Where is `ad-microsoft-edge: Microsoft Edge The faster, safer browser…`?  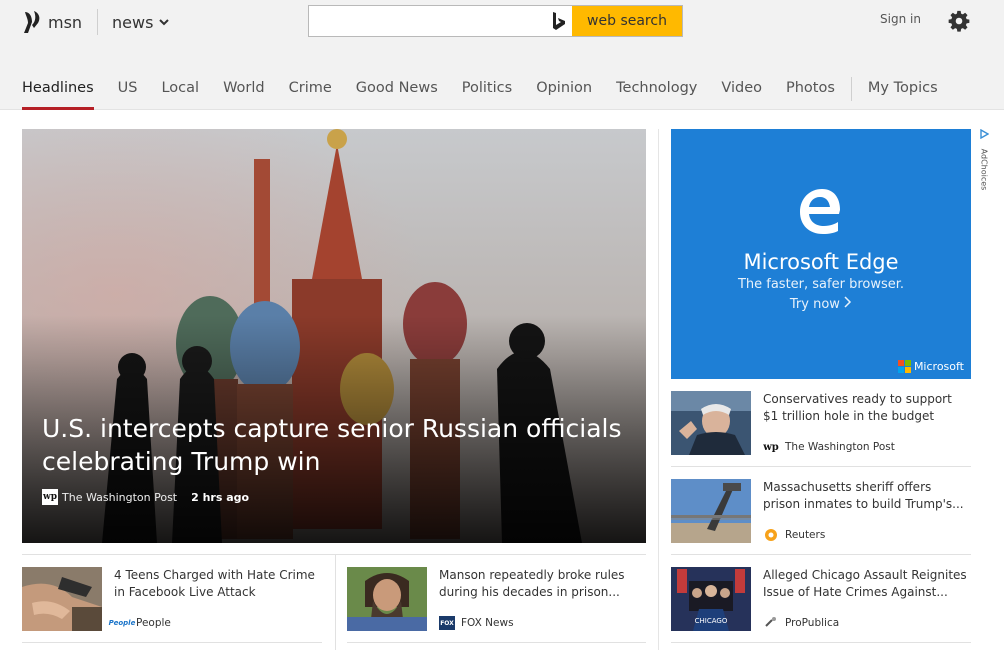 ad-microsoft-edge: Microsoft Edge The faster, safer browser… is located at coordinates (821, 254).